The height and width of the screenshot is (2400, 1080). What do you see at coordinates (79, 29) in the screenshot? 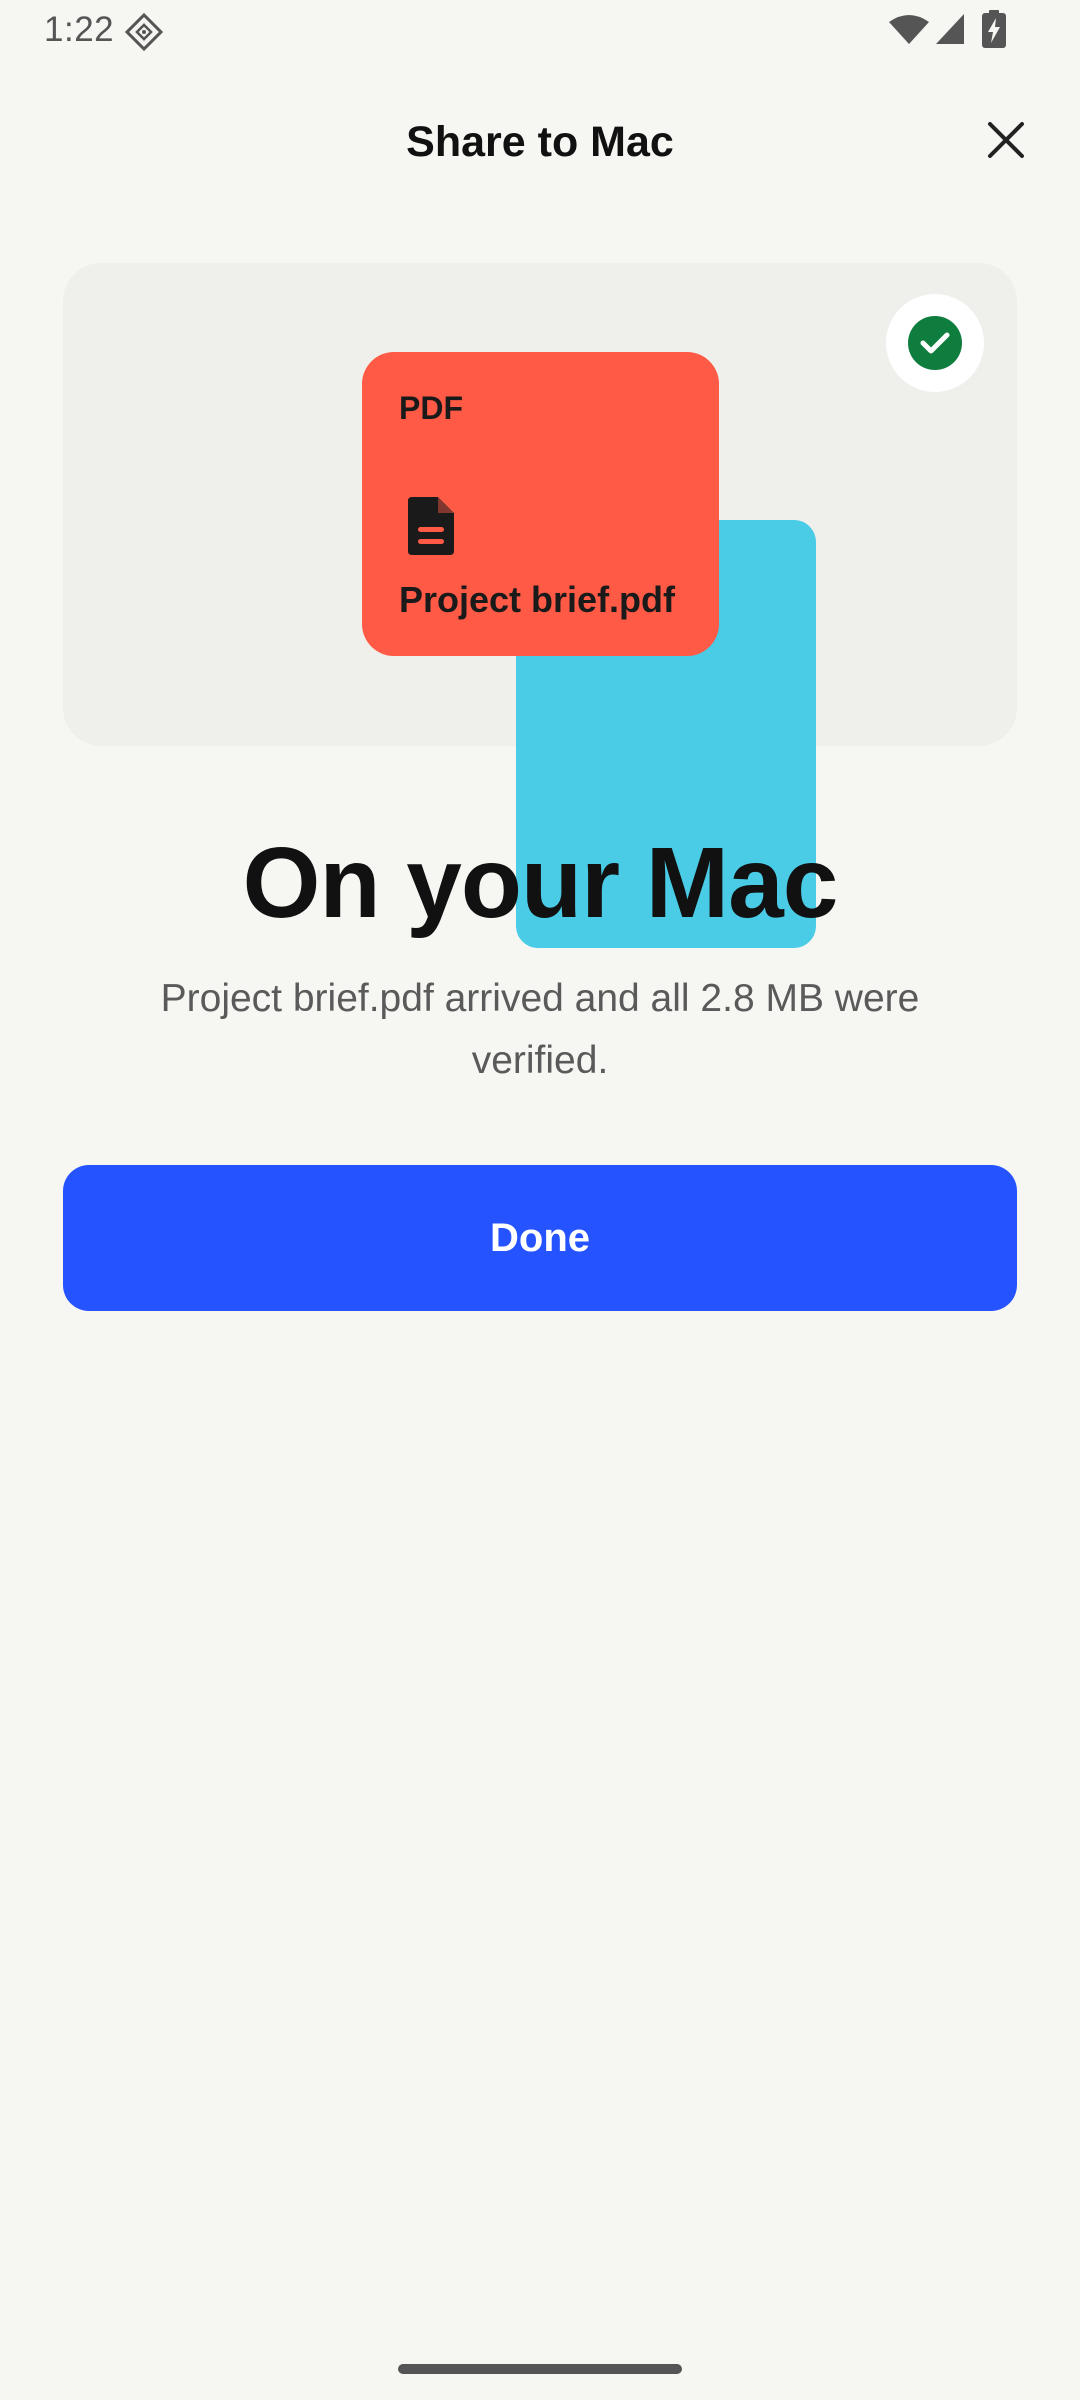
I see `status-time: 1:22` at bounding box center [79, 29].